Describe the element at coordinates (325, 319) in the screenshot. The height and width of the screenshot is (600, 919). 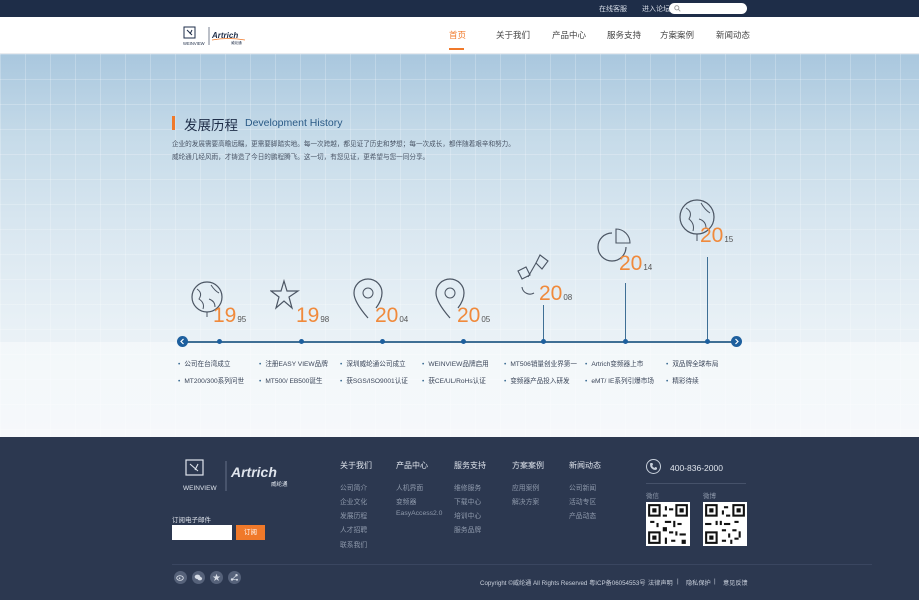
I see `year-small: 98` at that location.